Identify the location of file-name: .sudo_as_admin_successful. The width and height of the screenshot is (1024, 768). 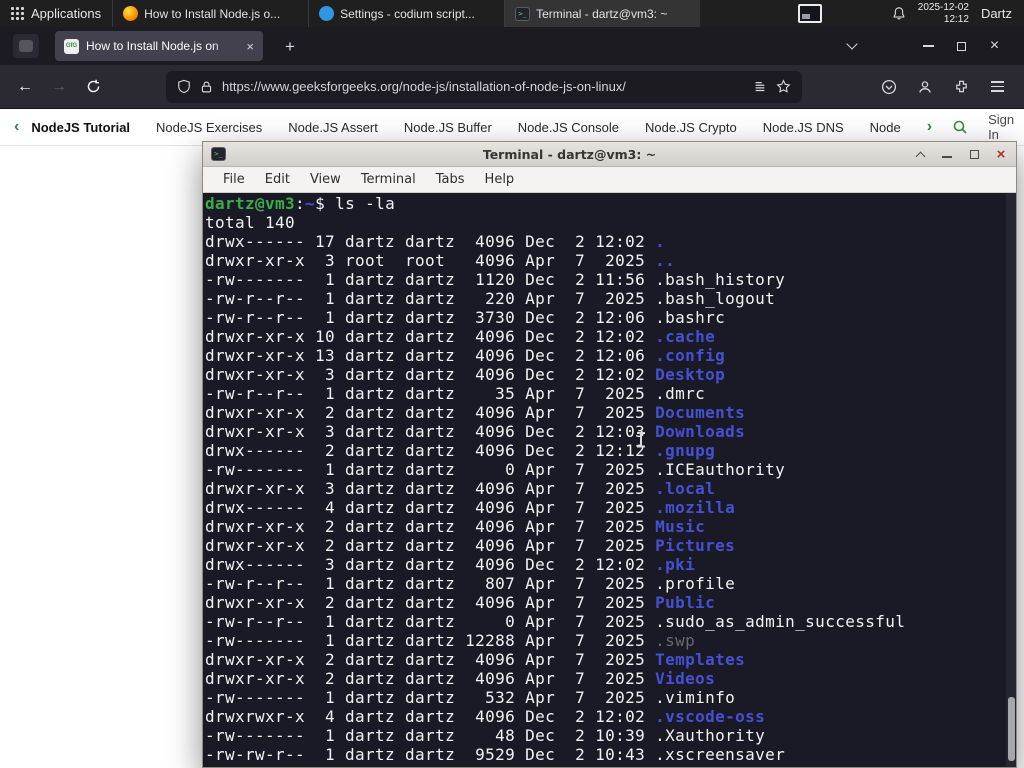
(780, 621).